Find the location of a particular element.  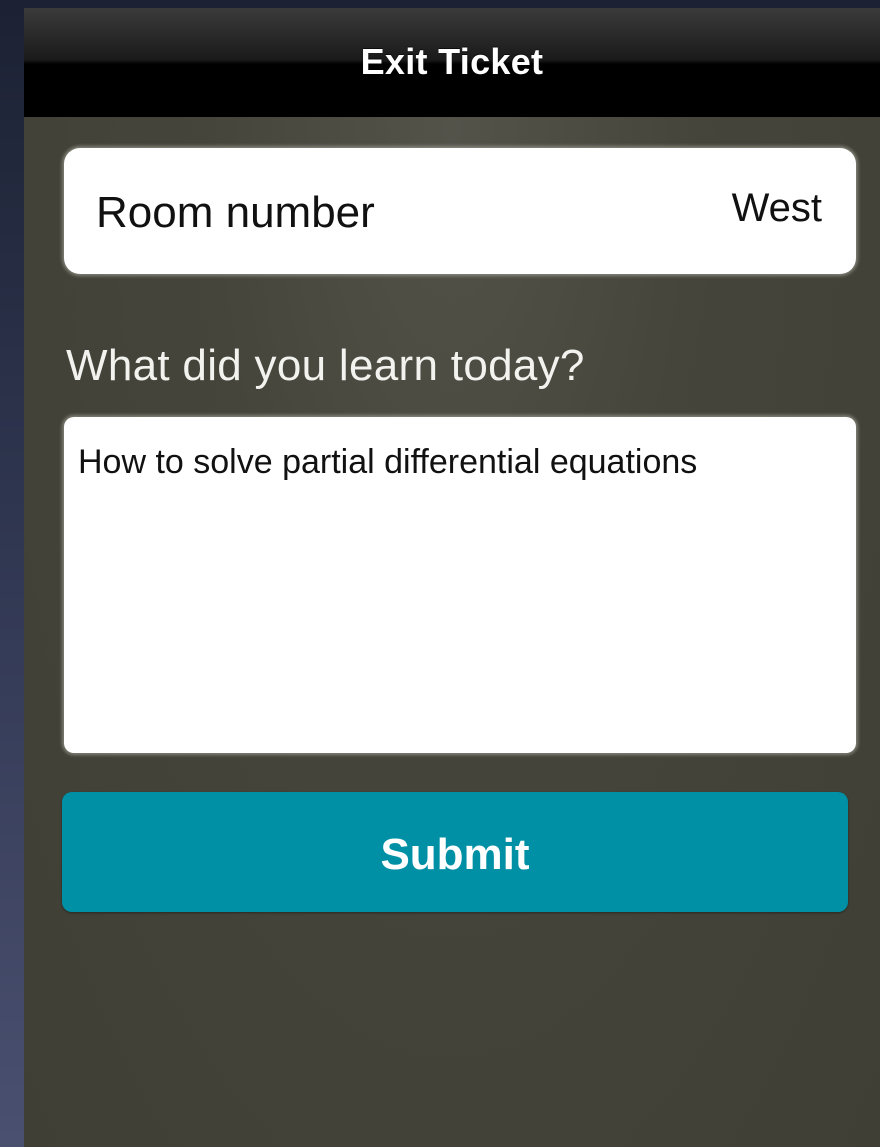

room-number-field: Room number West is located at coordinates (460, 211).